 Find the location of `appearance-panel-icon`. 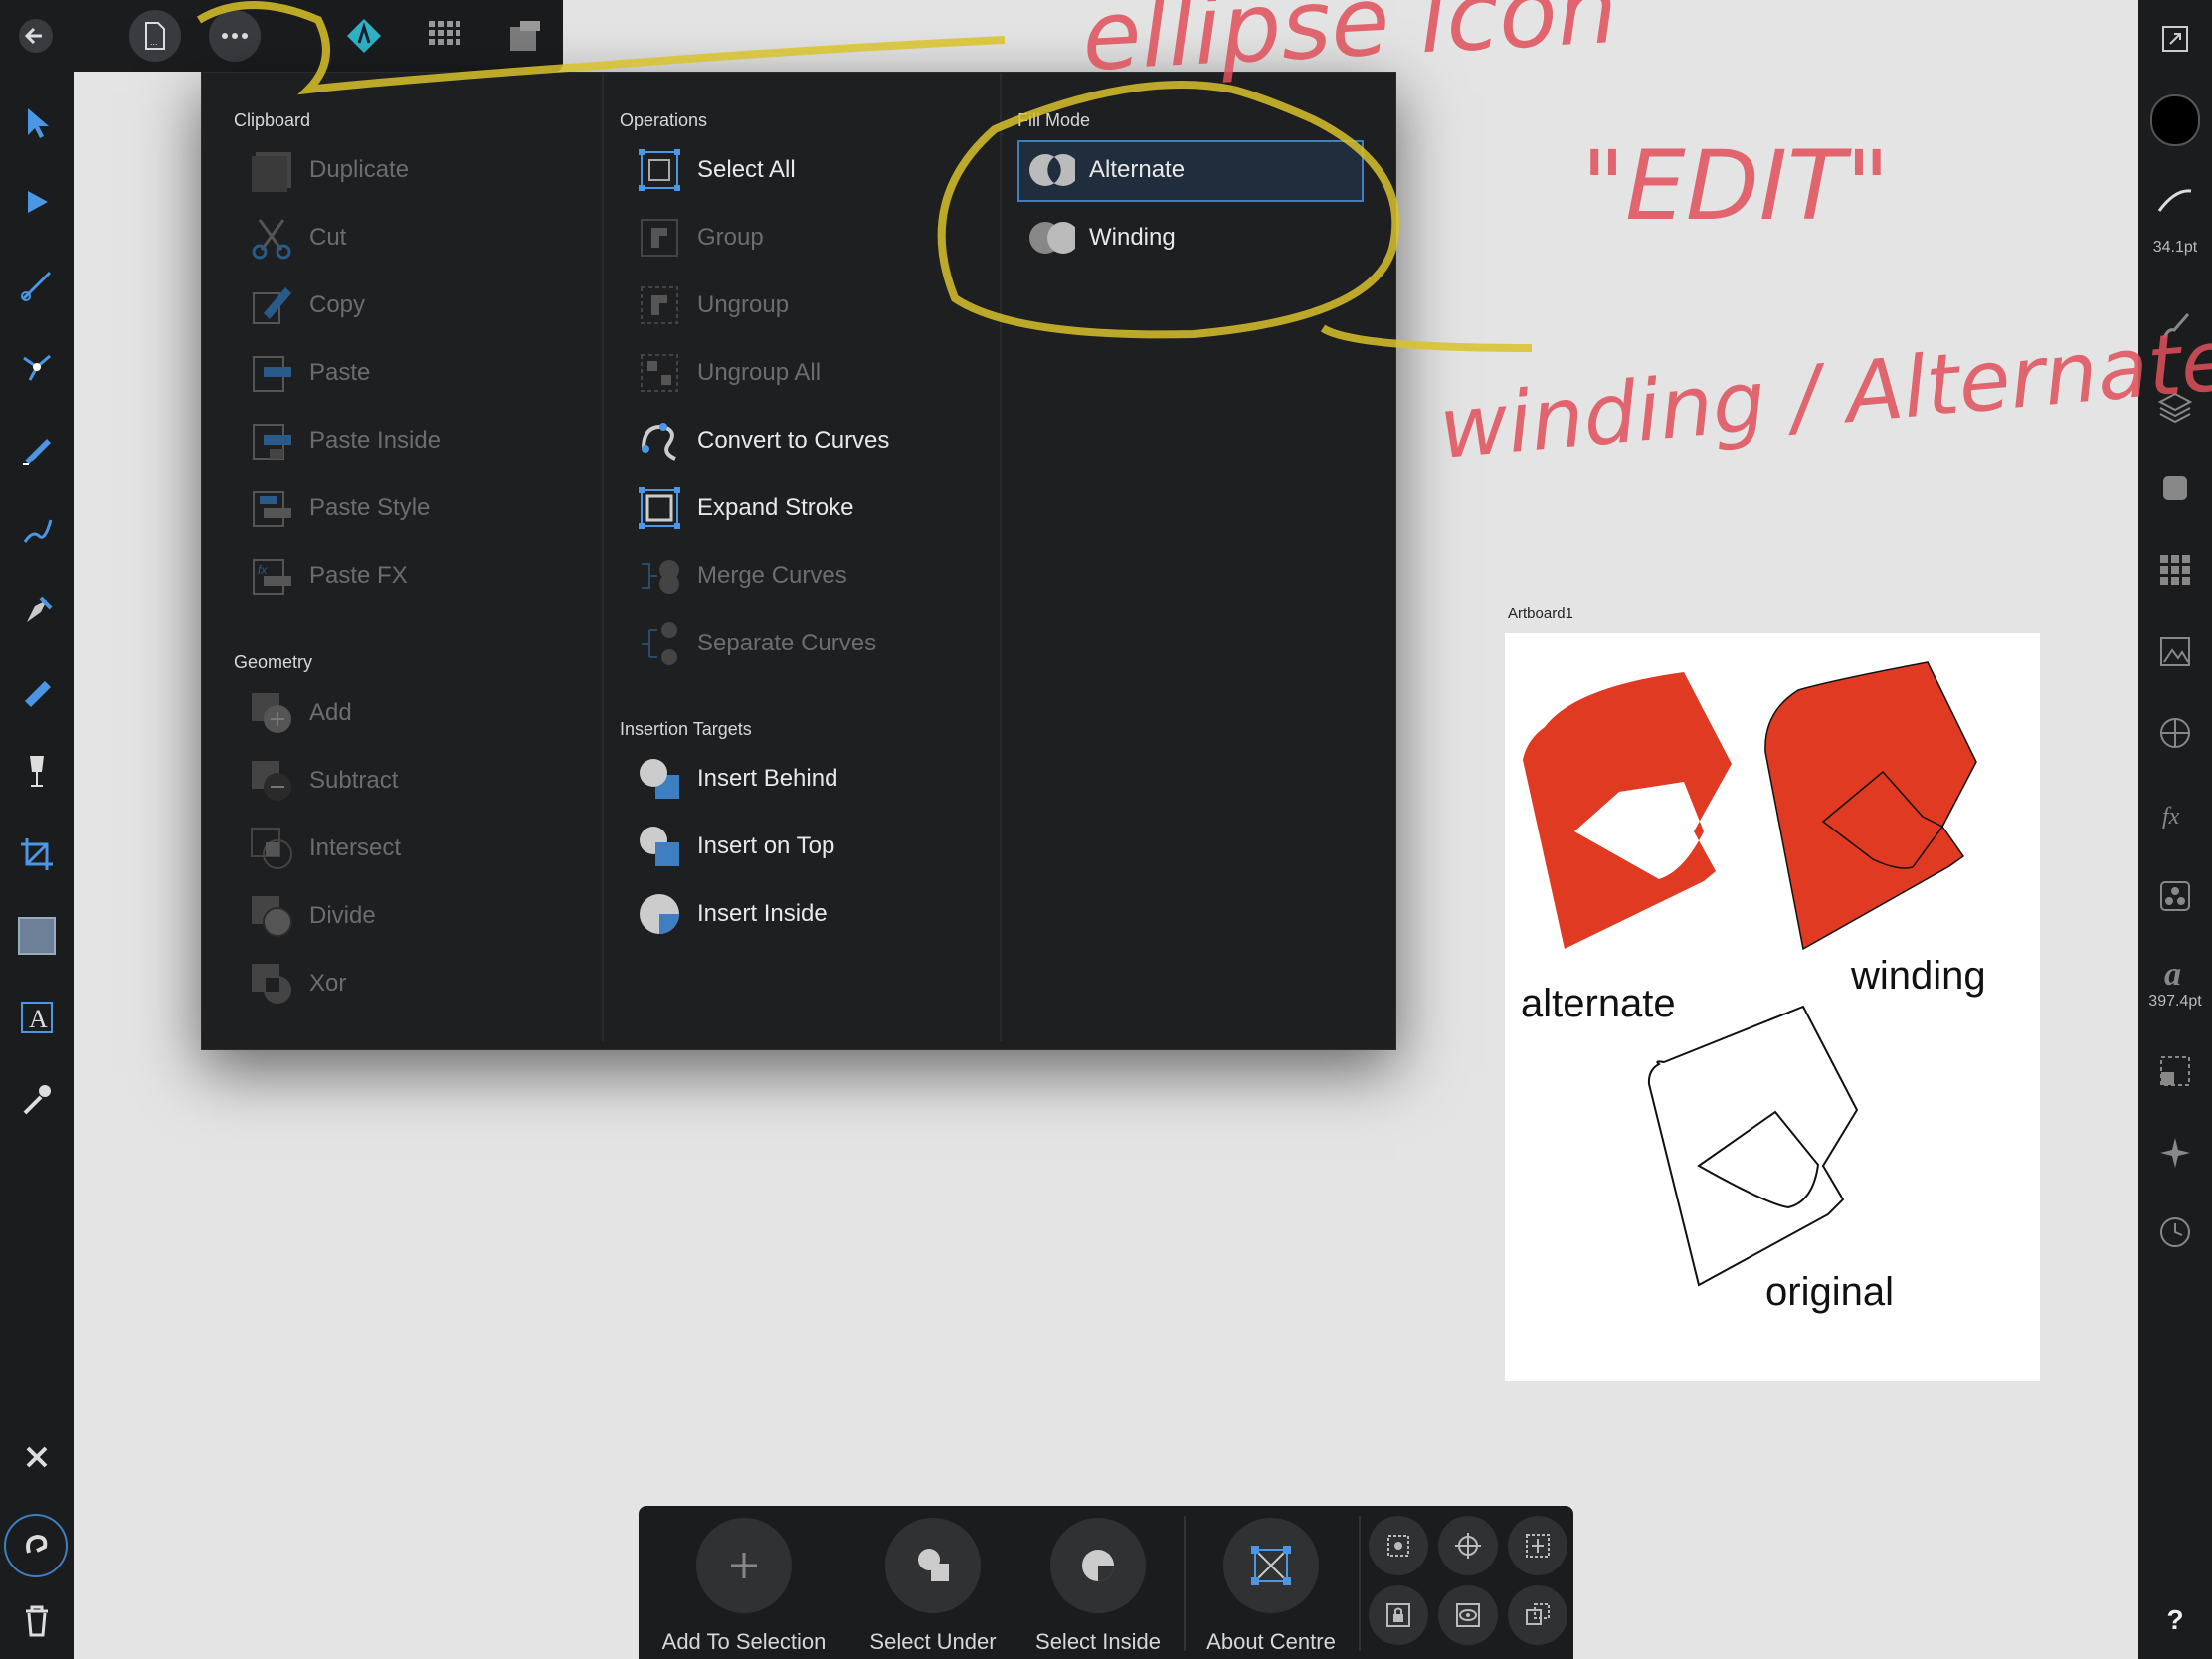

appearance-panel-icon is located at coordinates (2175, 488).